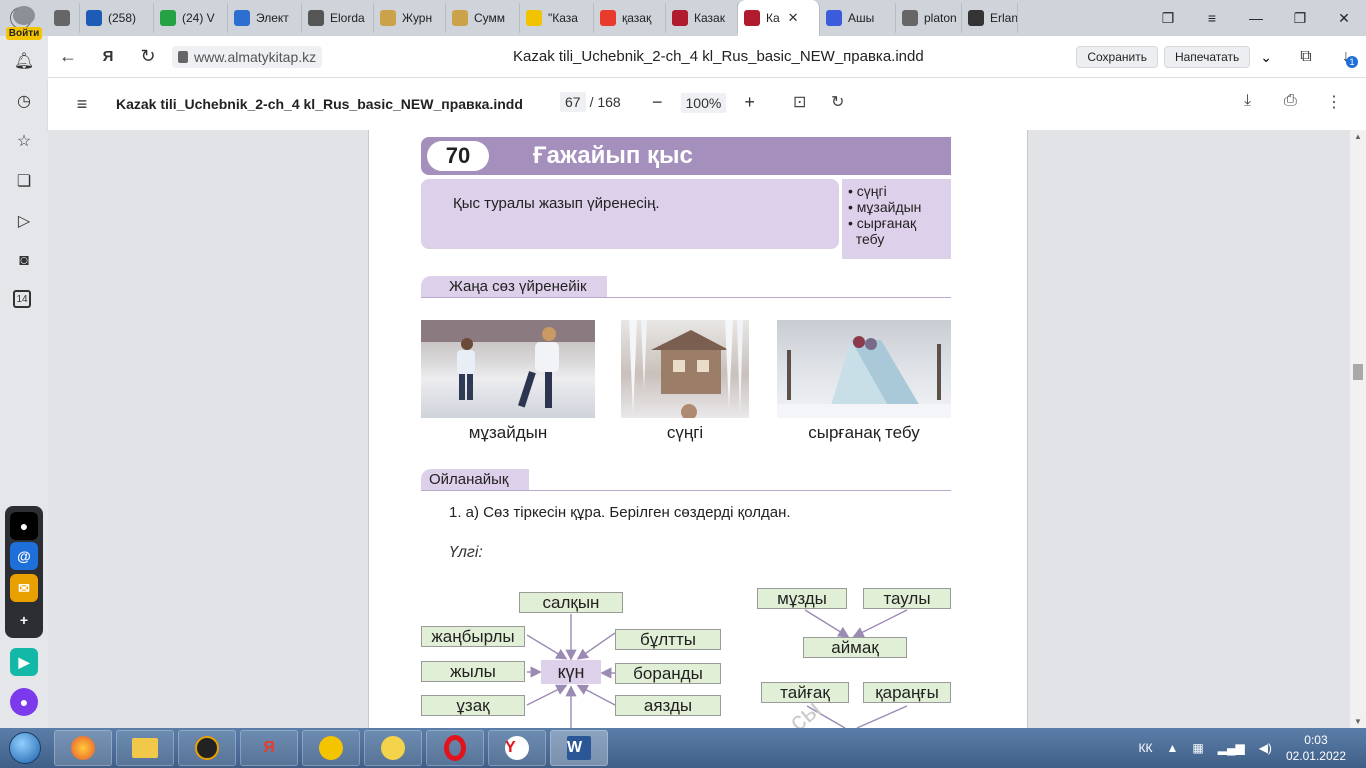 The image size is (1366, 768). What do you see at coordinates (24, 588) in the screenshot?
I see `mail-app-icon: ✉` at bounding box center [24, 588].